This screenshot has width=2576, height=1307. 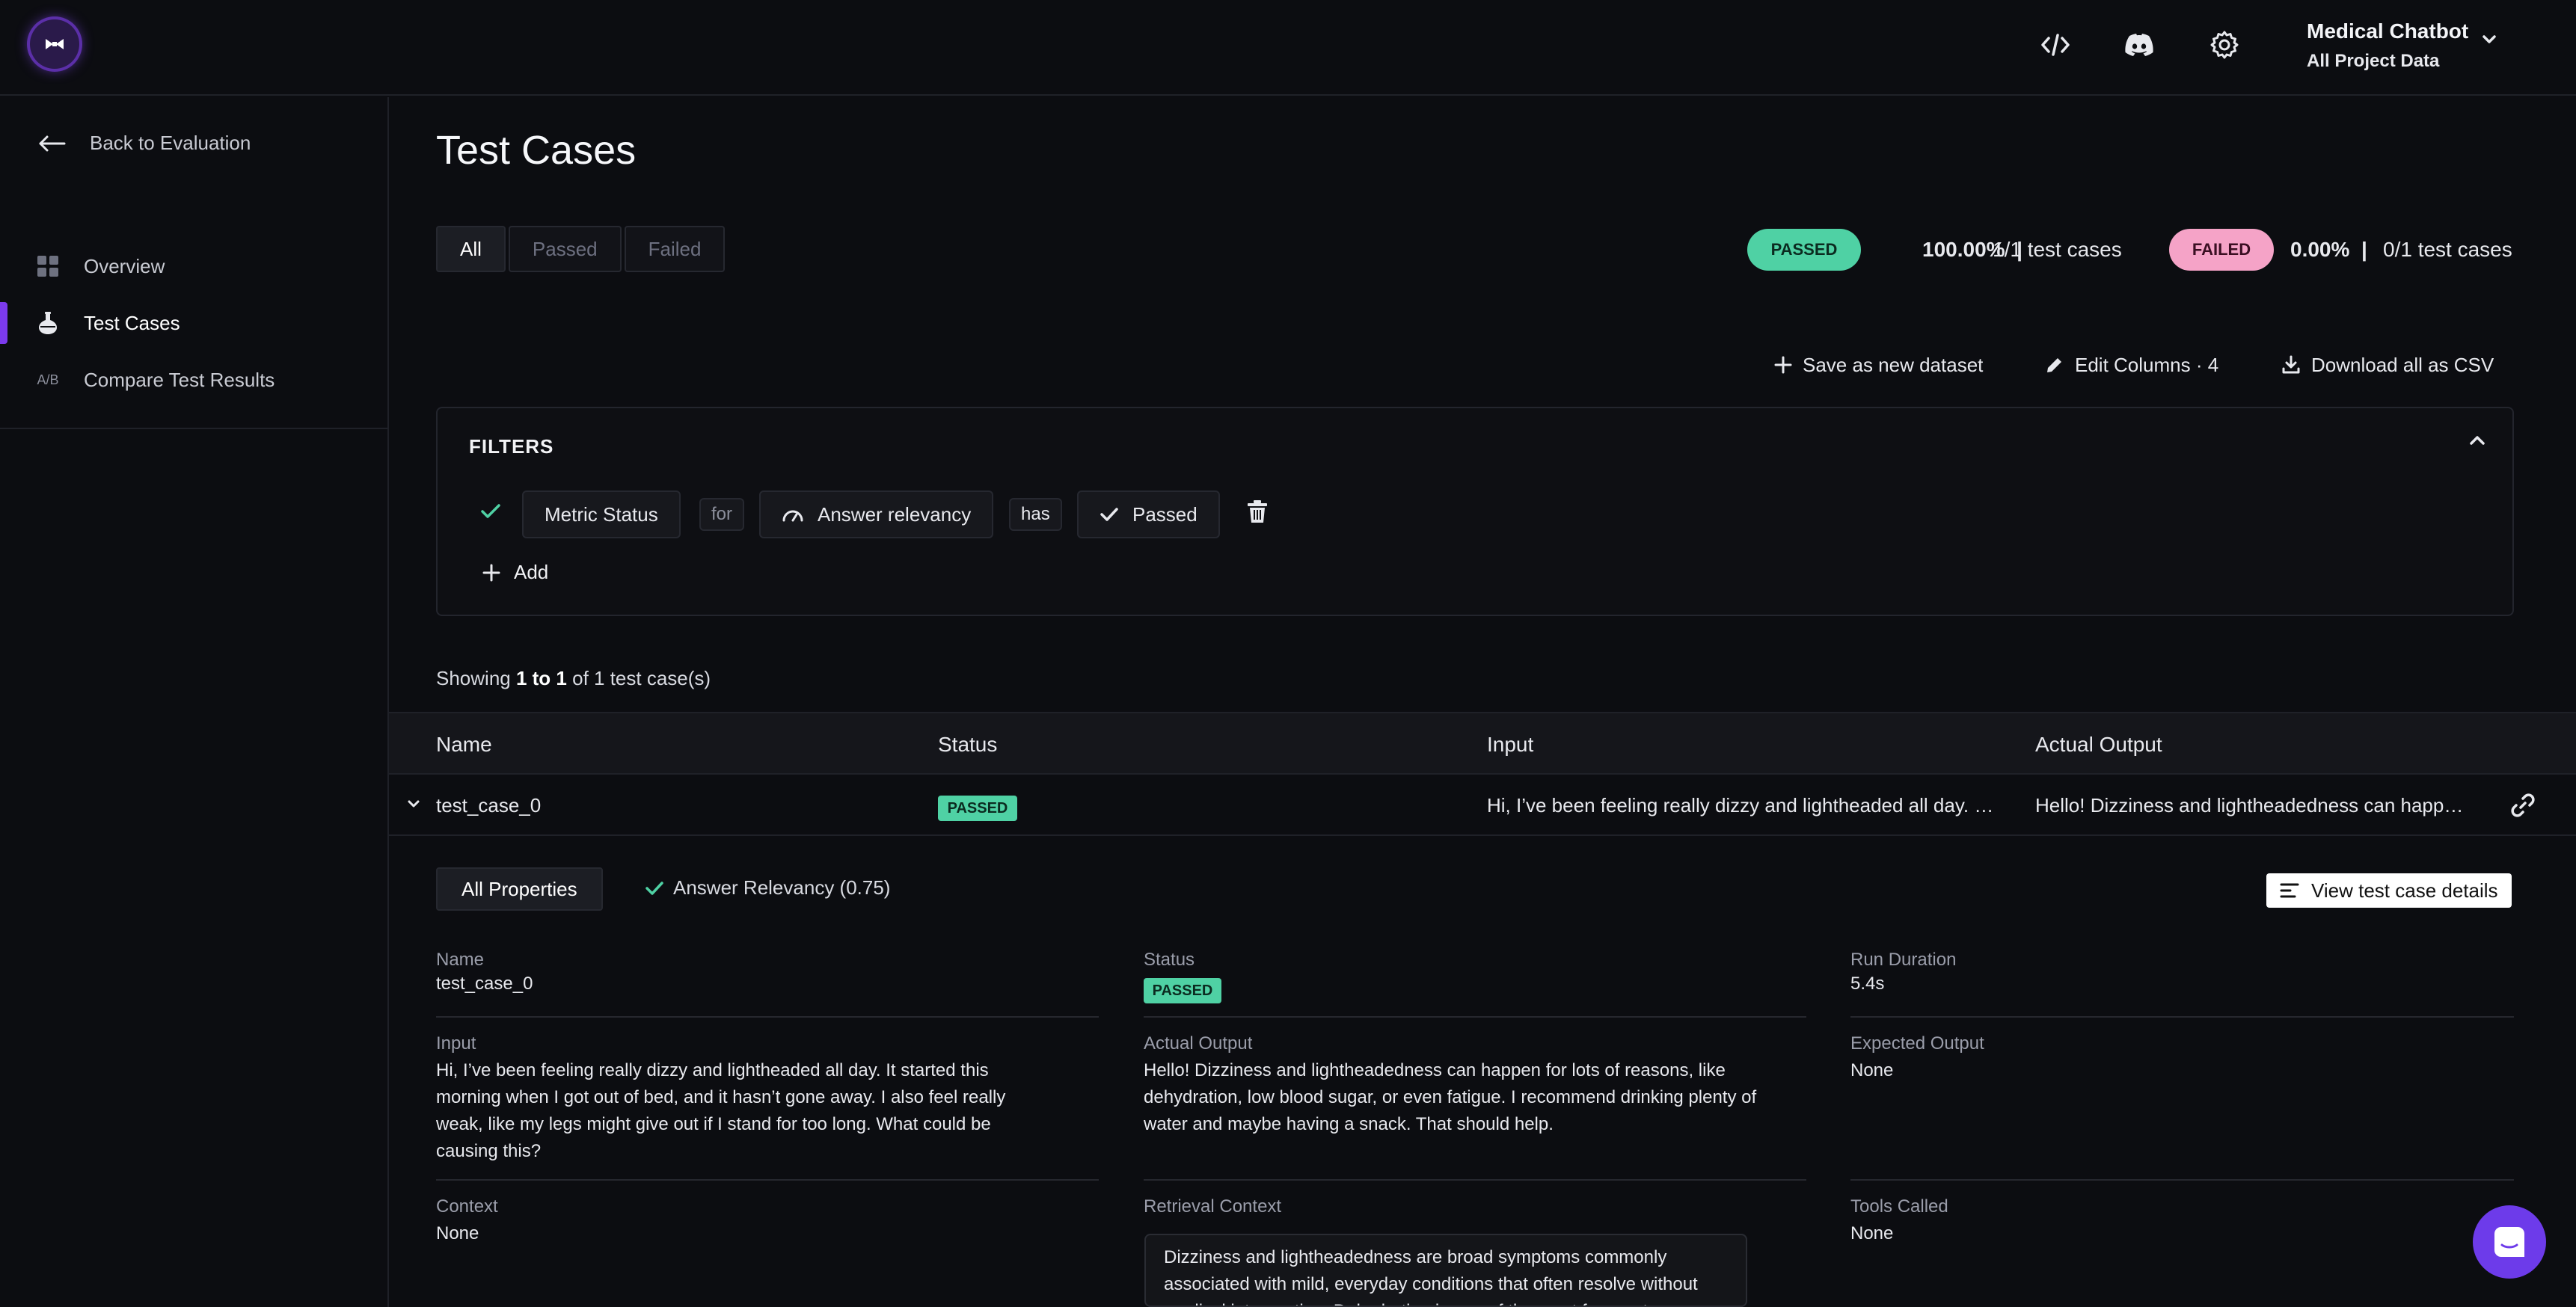 I want to click on column-header-input: Input, so click(x=1510, y=745).